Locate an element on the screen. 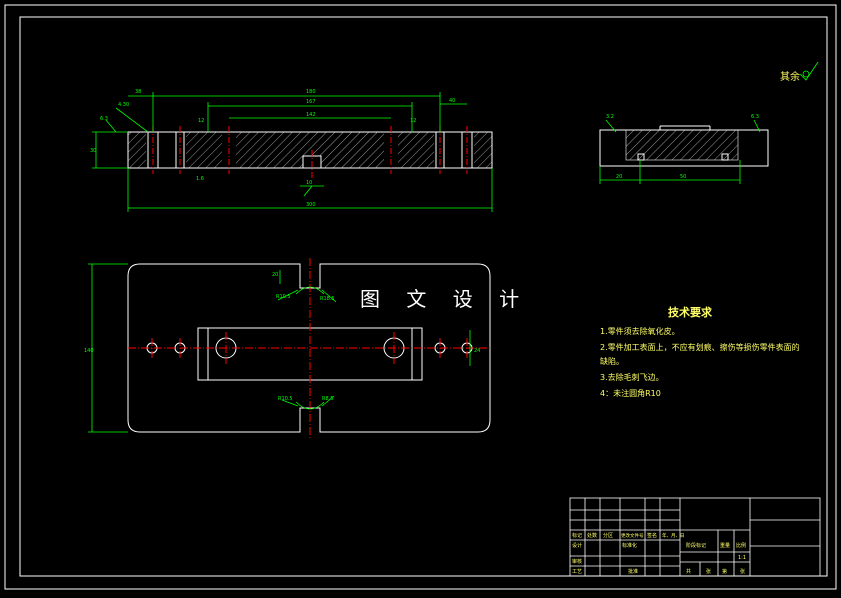 This screenshot has height=598, width=841. tb-sheets-unit2: 张 is located at coordinates (742, 571).